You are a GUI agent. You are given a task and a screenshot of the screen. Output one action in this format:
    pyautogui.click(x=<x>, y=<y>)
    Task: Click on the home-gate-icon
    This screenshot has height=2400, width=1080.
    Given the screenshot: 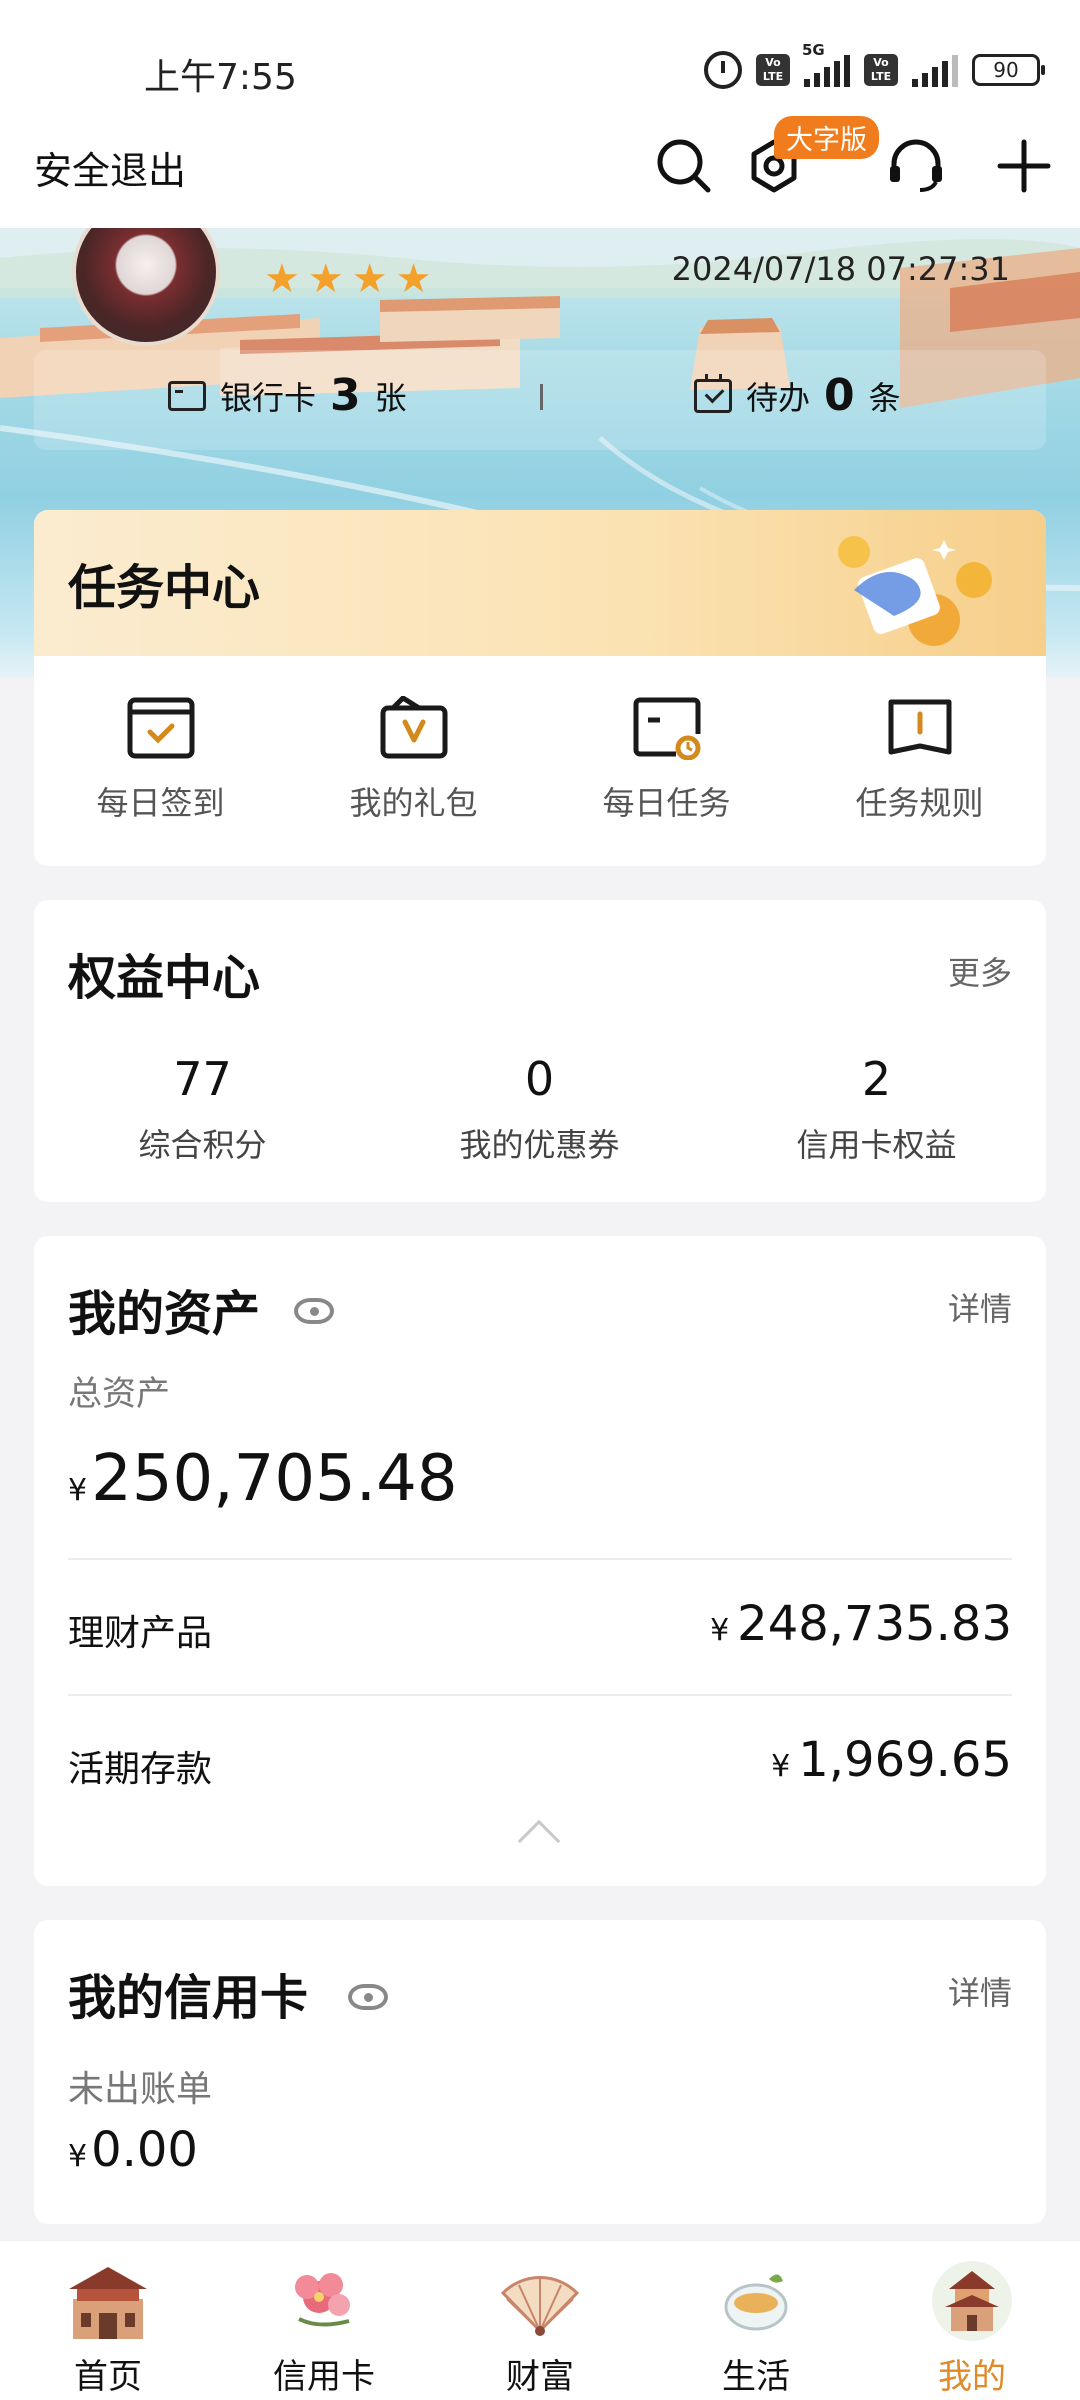 What is the action you would take?
    pyautogui.click(x=108, y=2303)
    